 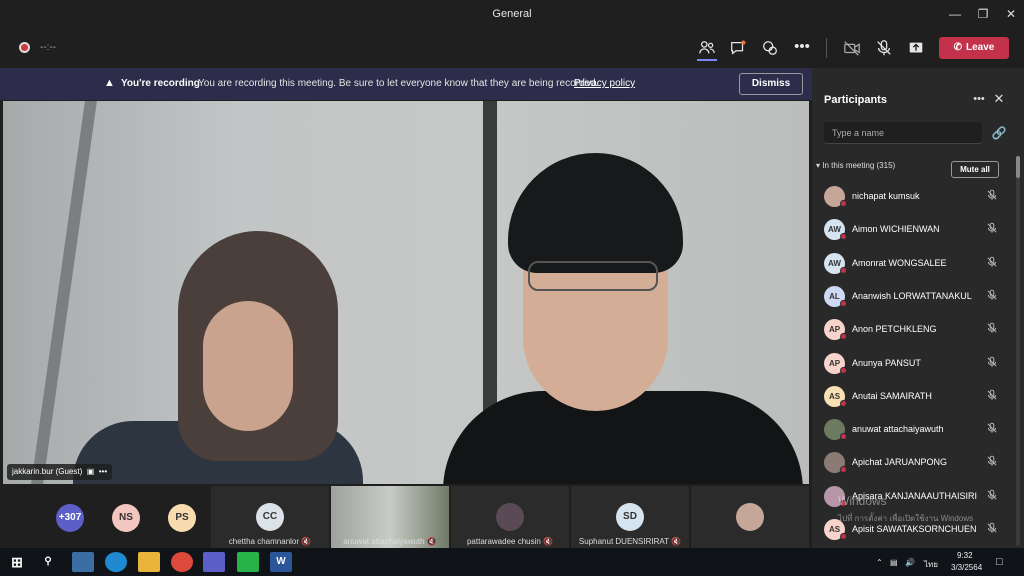 I want to click on show-conversation-button, so click(x=738, y=48).